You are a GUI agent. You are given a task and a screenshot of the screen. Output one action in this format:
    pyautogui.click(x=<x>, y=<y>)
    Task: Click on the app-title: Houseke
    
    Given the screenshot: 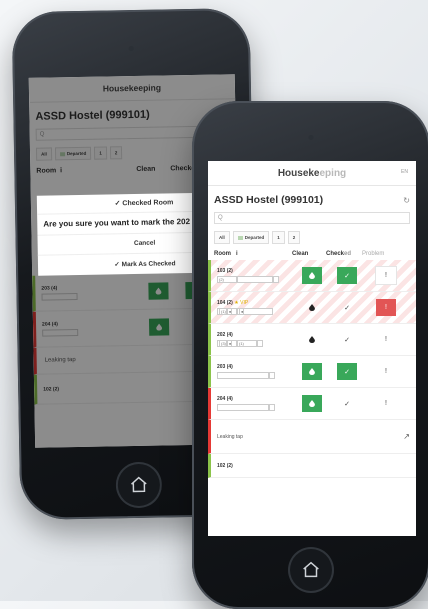 What is the action you would take?
    pyautogui.click(x=298, y=173)
    